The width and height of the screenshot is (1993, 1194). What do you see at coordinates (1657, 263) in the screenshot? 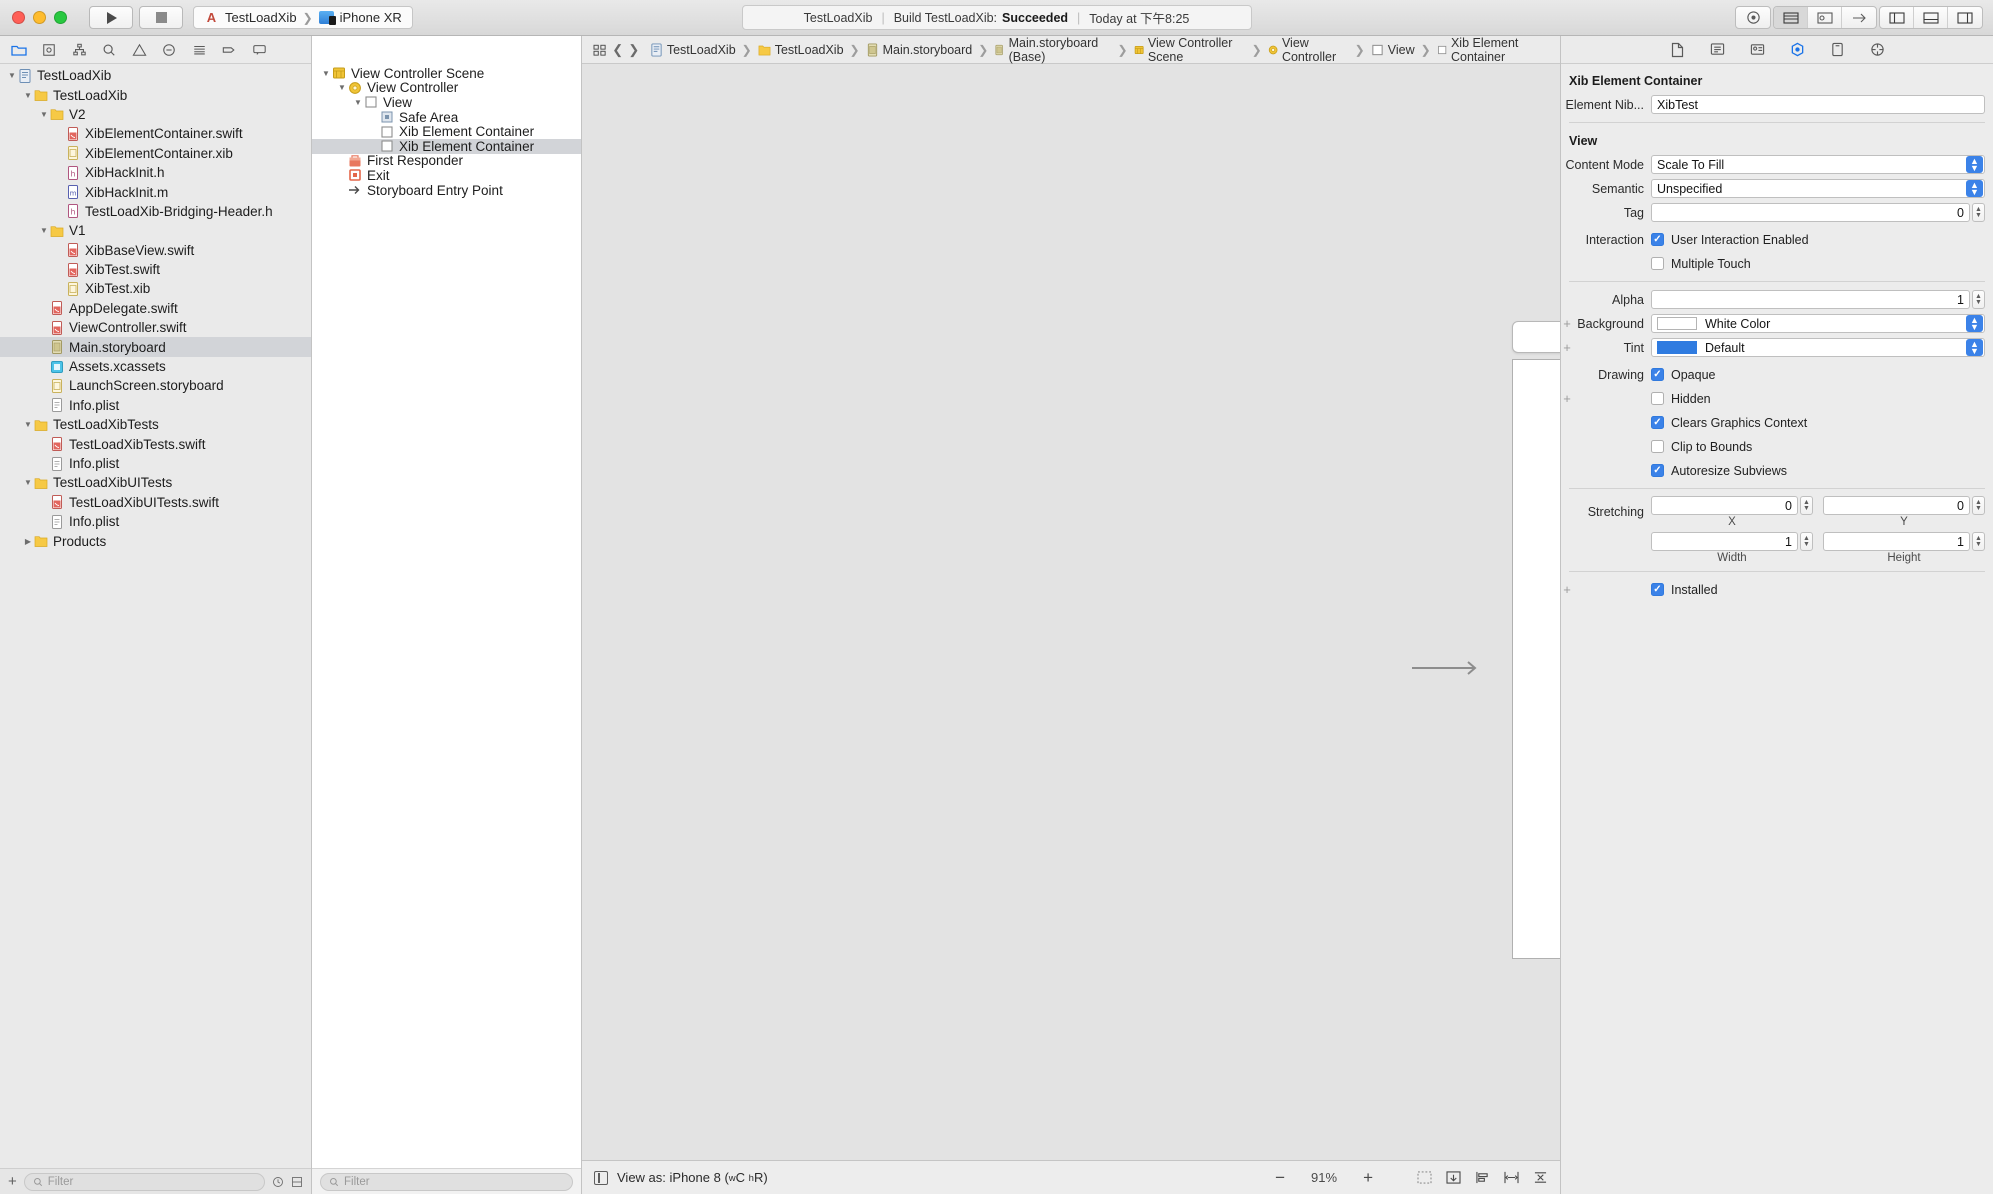
I see `multiple-touch-checkbox` at bounding box center [1657, 263].